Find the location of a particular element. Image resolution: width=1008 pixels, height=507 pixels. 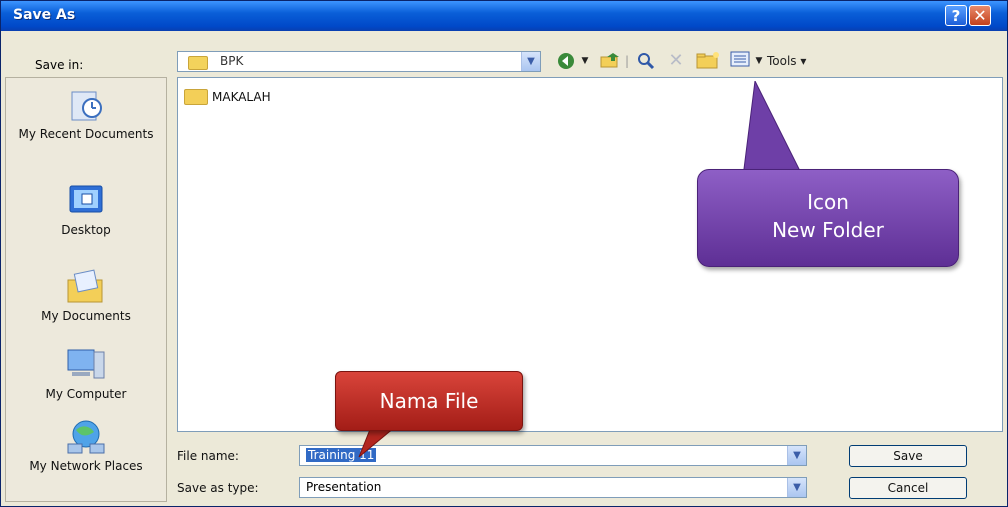

save-in-dropdown: BPK ▼ is located at coordinates (359, 61).